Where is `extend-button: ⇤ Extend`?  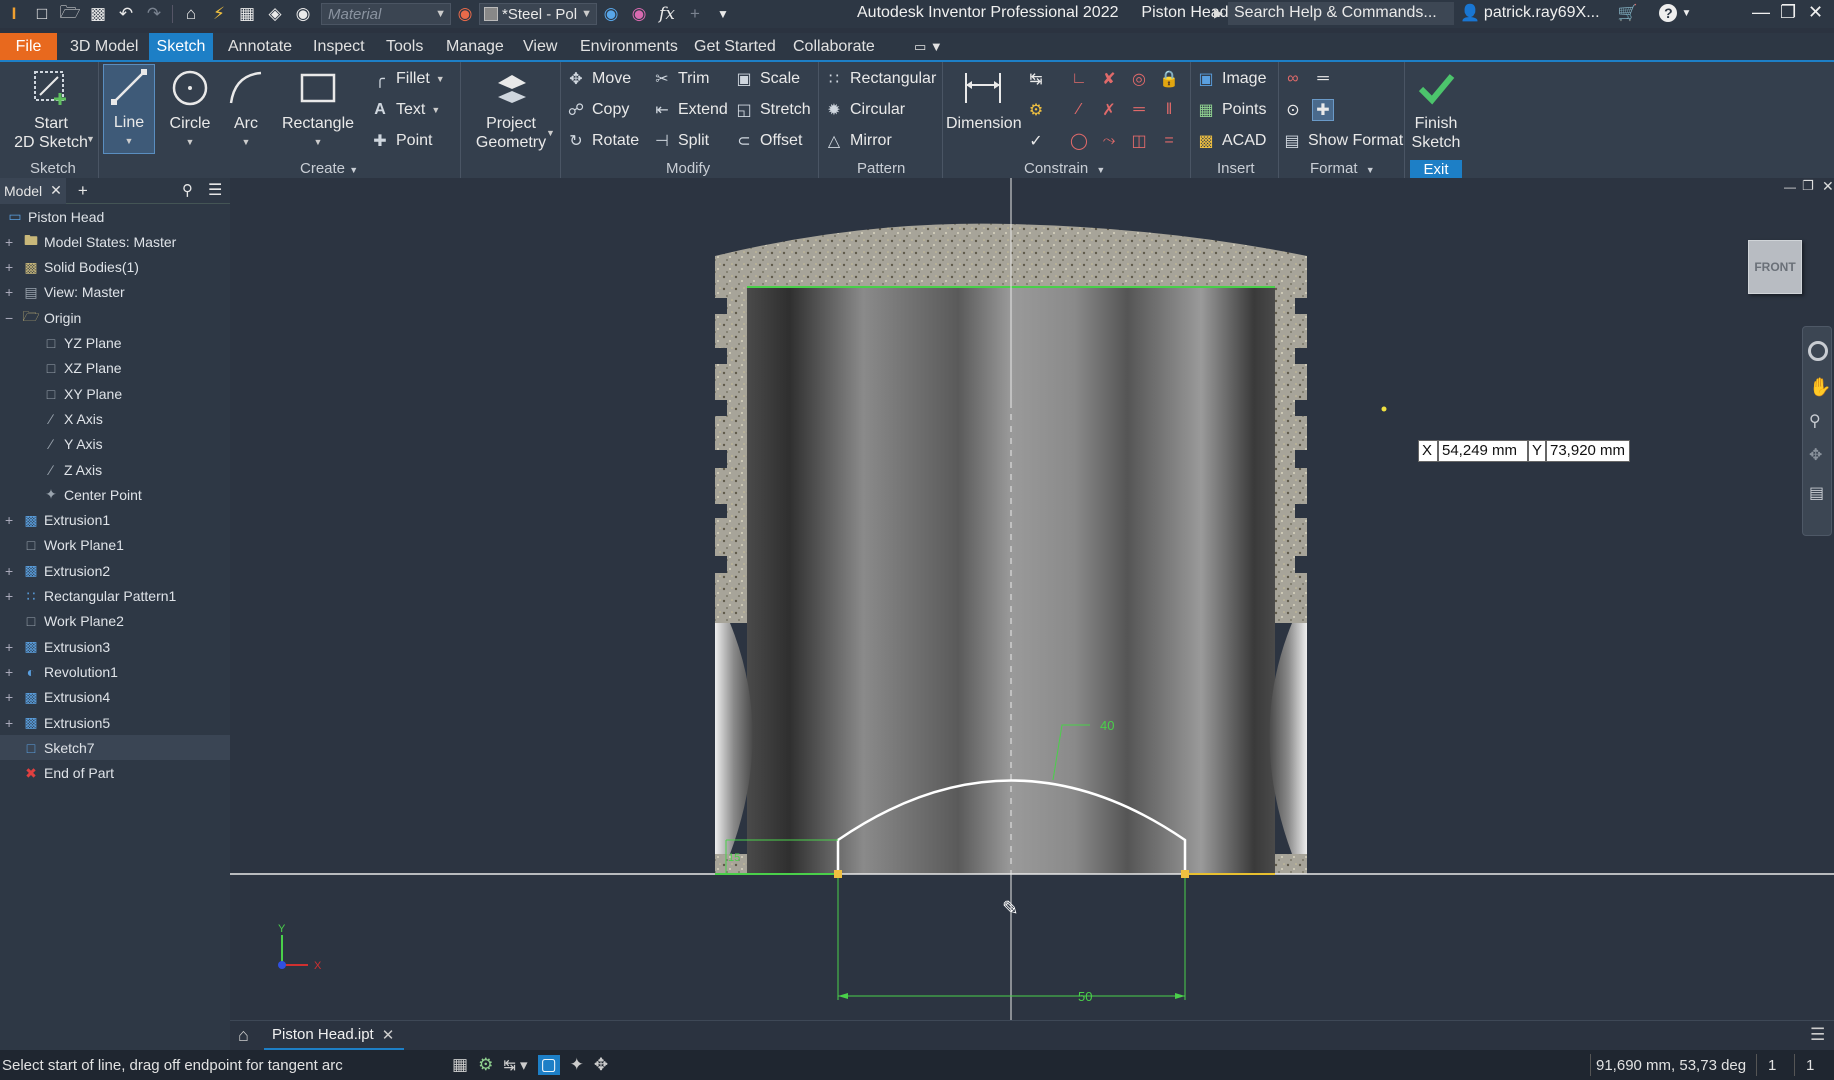
extend-button: ⇤ Extend is located at coordinates (690, 110).